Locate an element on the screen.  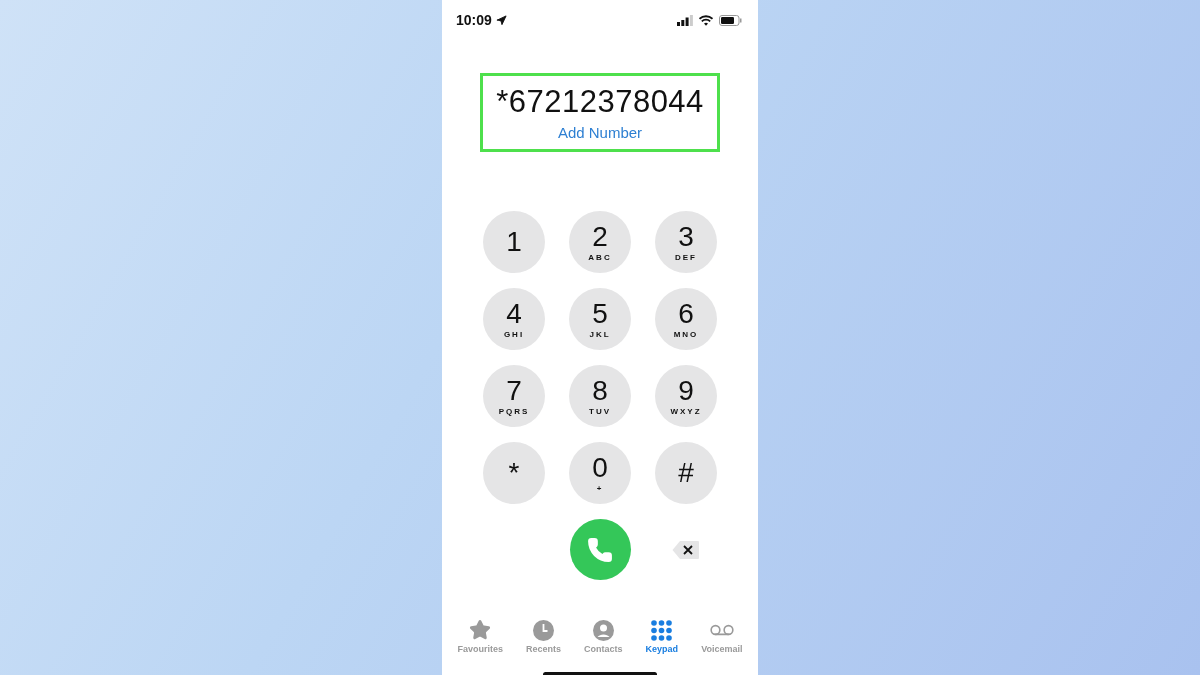
location-arrow-icon is located at coordinates (501, 20).